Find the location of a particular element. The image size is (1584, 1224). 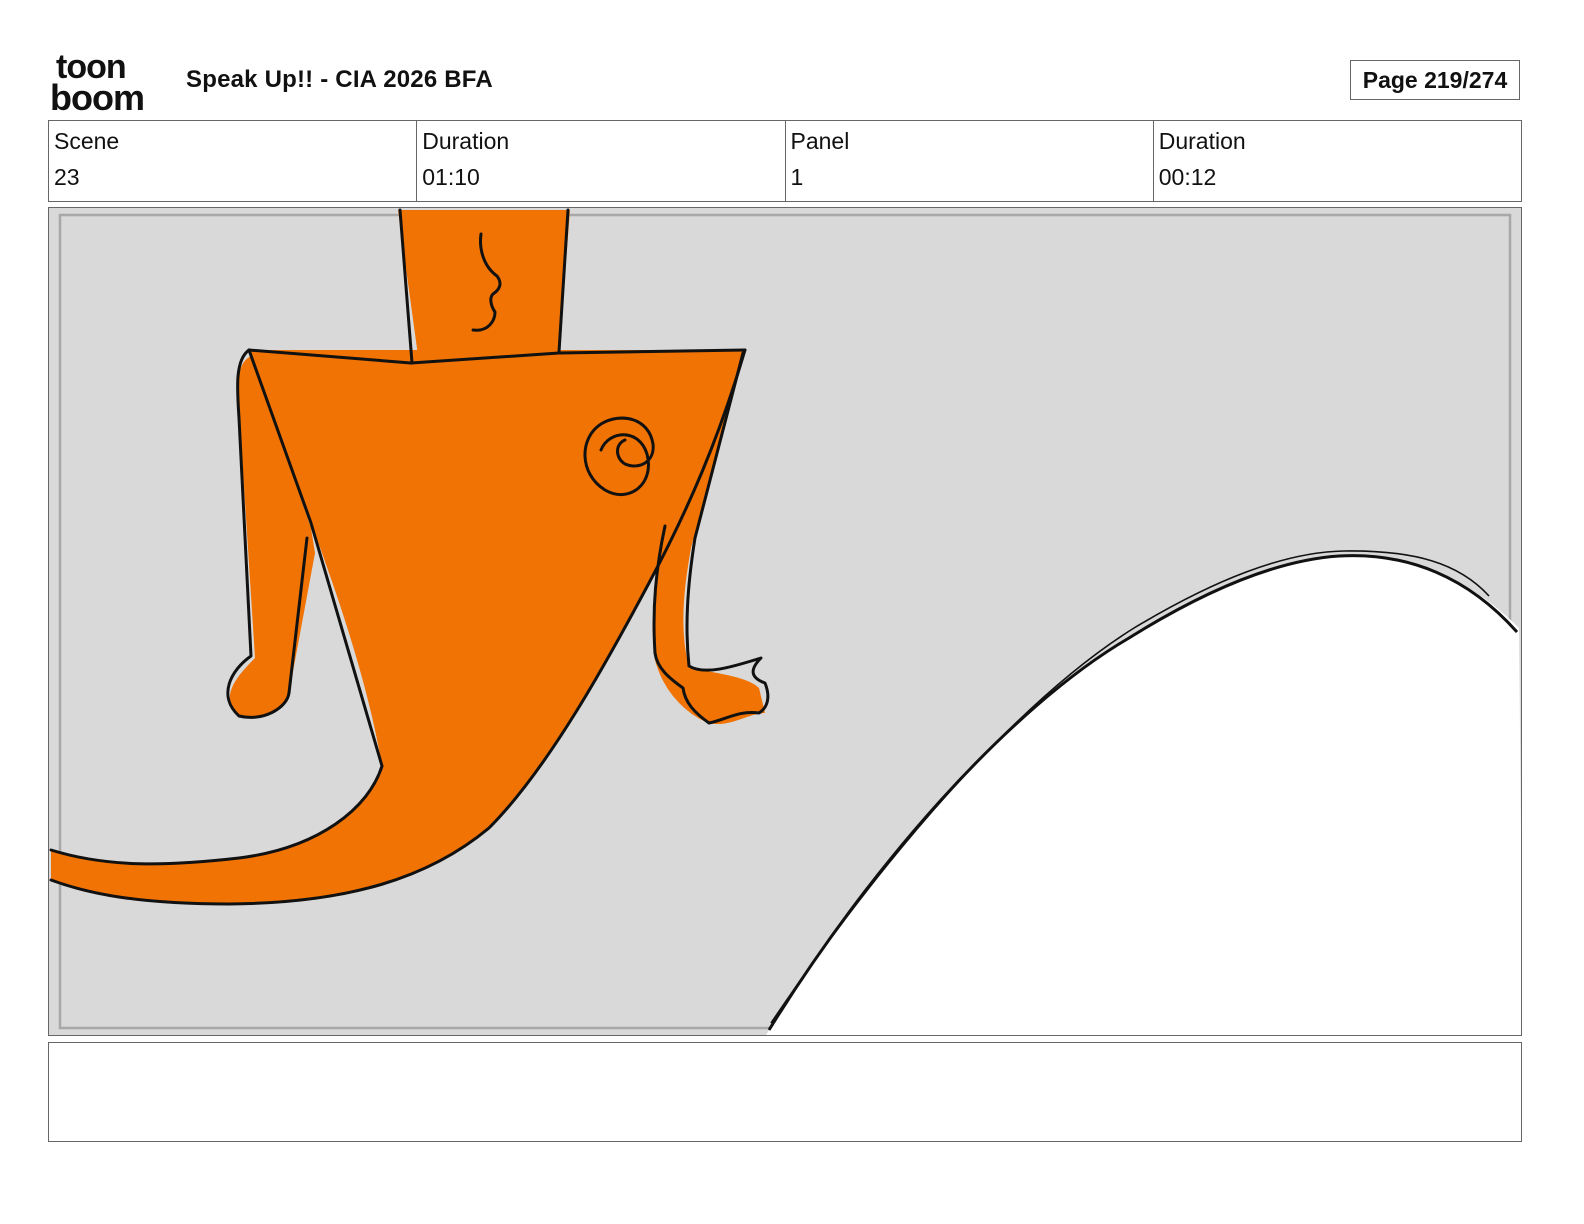

scene-value: 23 is located at coordinates (67, 177).